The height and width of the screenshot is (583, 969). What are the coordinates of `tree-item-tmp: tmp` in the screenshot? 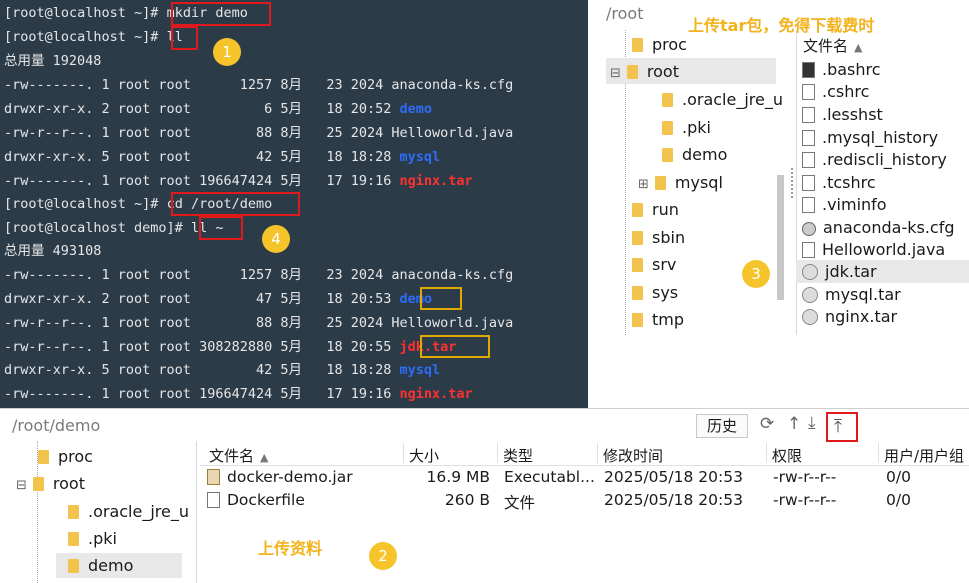 It's located at (658, 319).